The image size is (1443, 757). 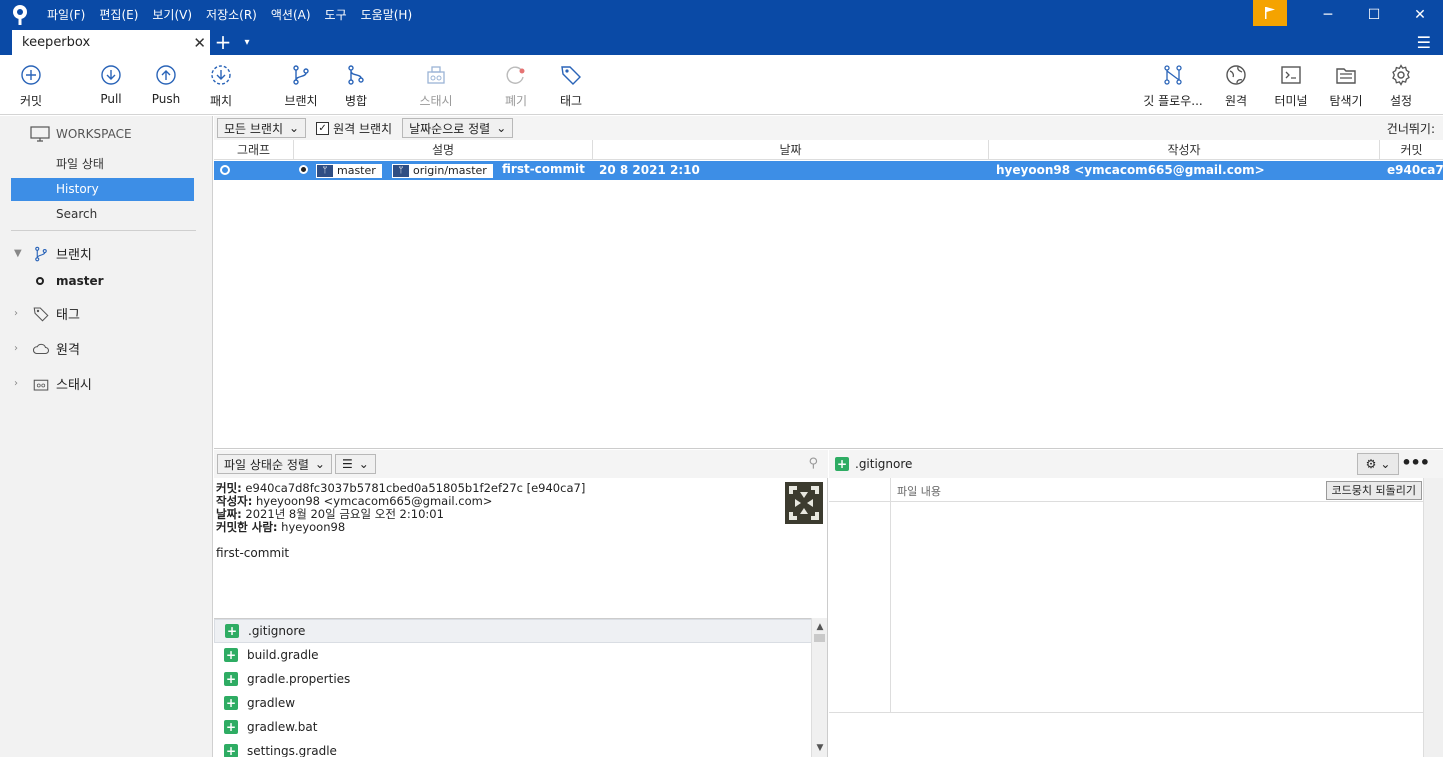 I want to click on file-list-scrollbar: ▲ ▼, so click(x=819, y=687).